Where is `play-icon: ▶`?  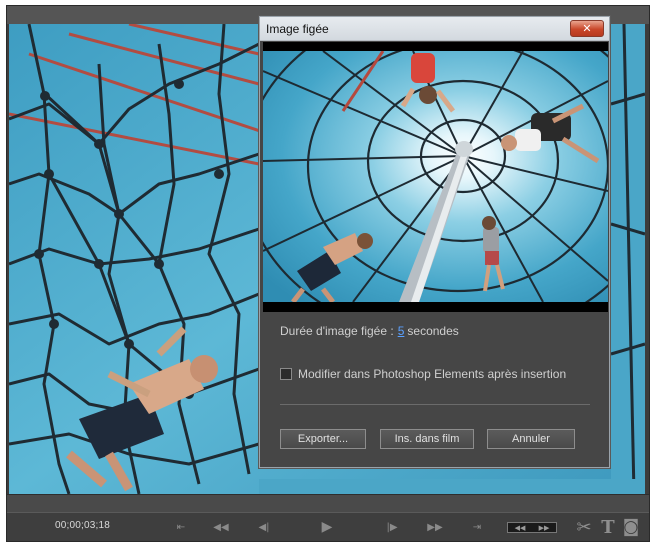
play-icon: ▶ is located at coordinates (327, 527).